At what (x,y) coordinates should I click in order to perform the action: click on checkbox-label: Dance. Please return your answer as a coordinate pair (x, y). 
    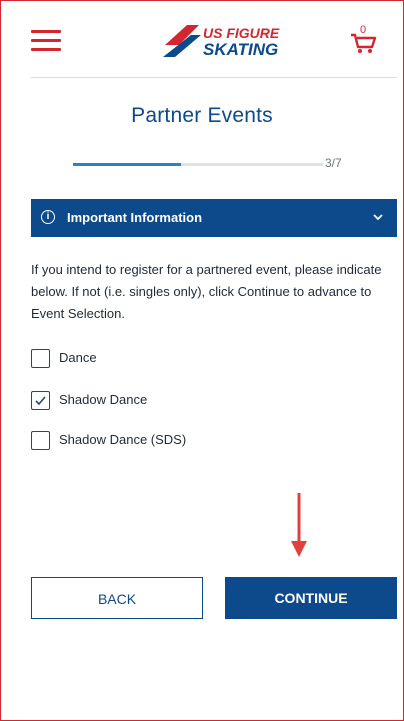
    Looking at the image, I should click on (78, 357).